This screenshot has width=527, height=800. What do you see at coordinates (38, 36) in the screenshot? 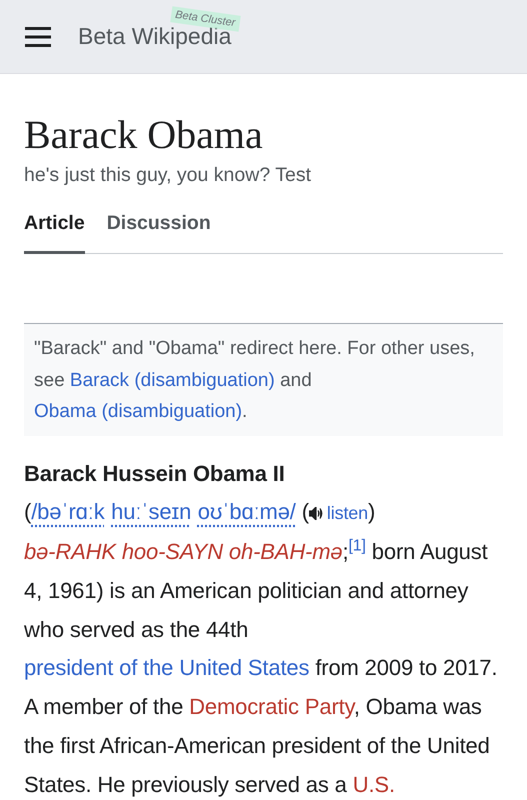
I see `menu-icon` at bounding box center [38, 36].